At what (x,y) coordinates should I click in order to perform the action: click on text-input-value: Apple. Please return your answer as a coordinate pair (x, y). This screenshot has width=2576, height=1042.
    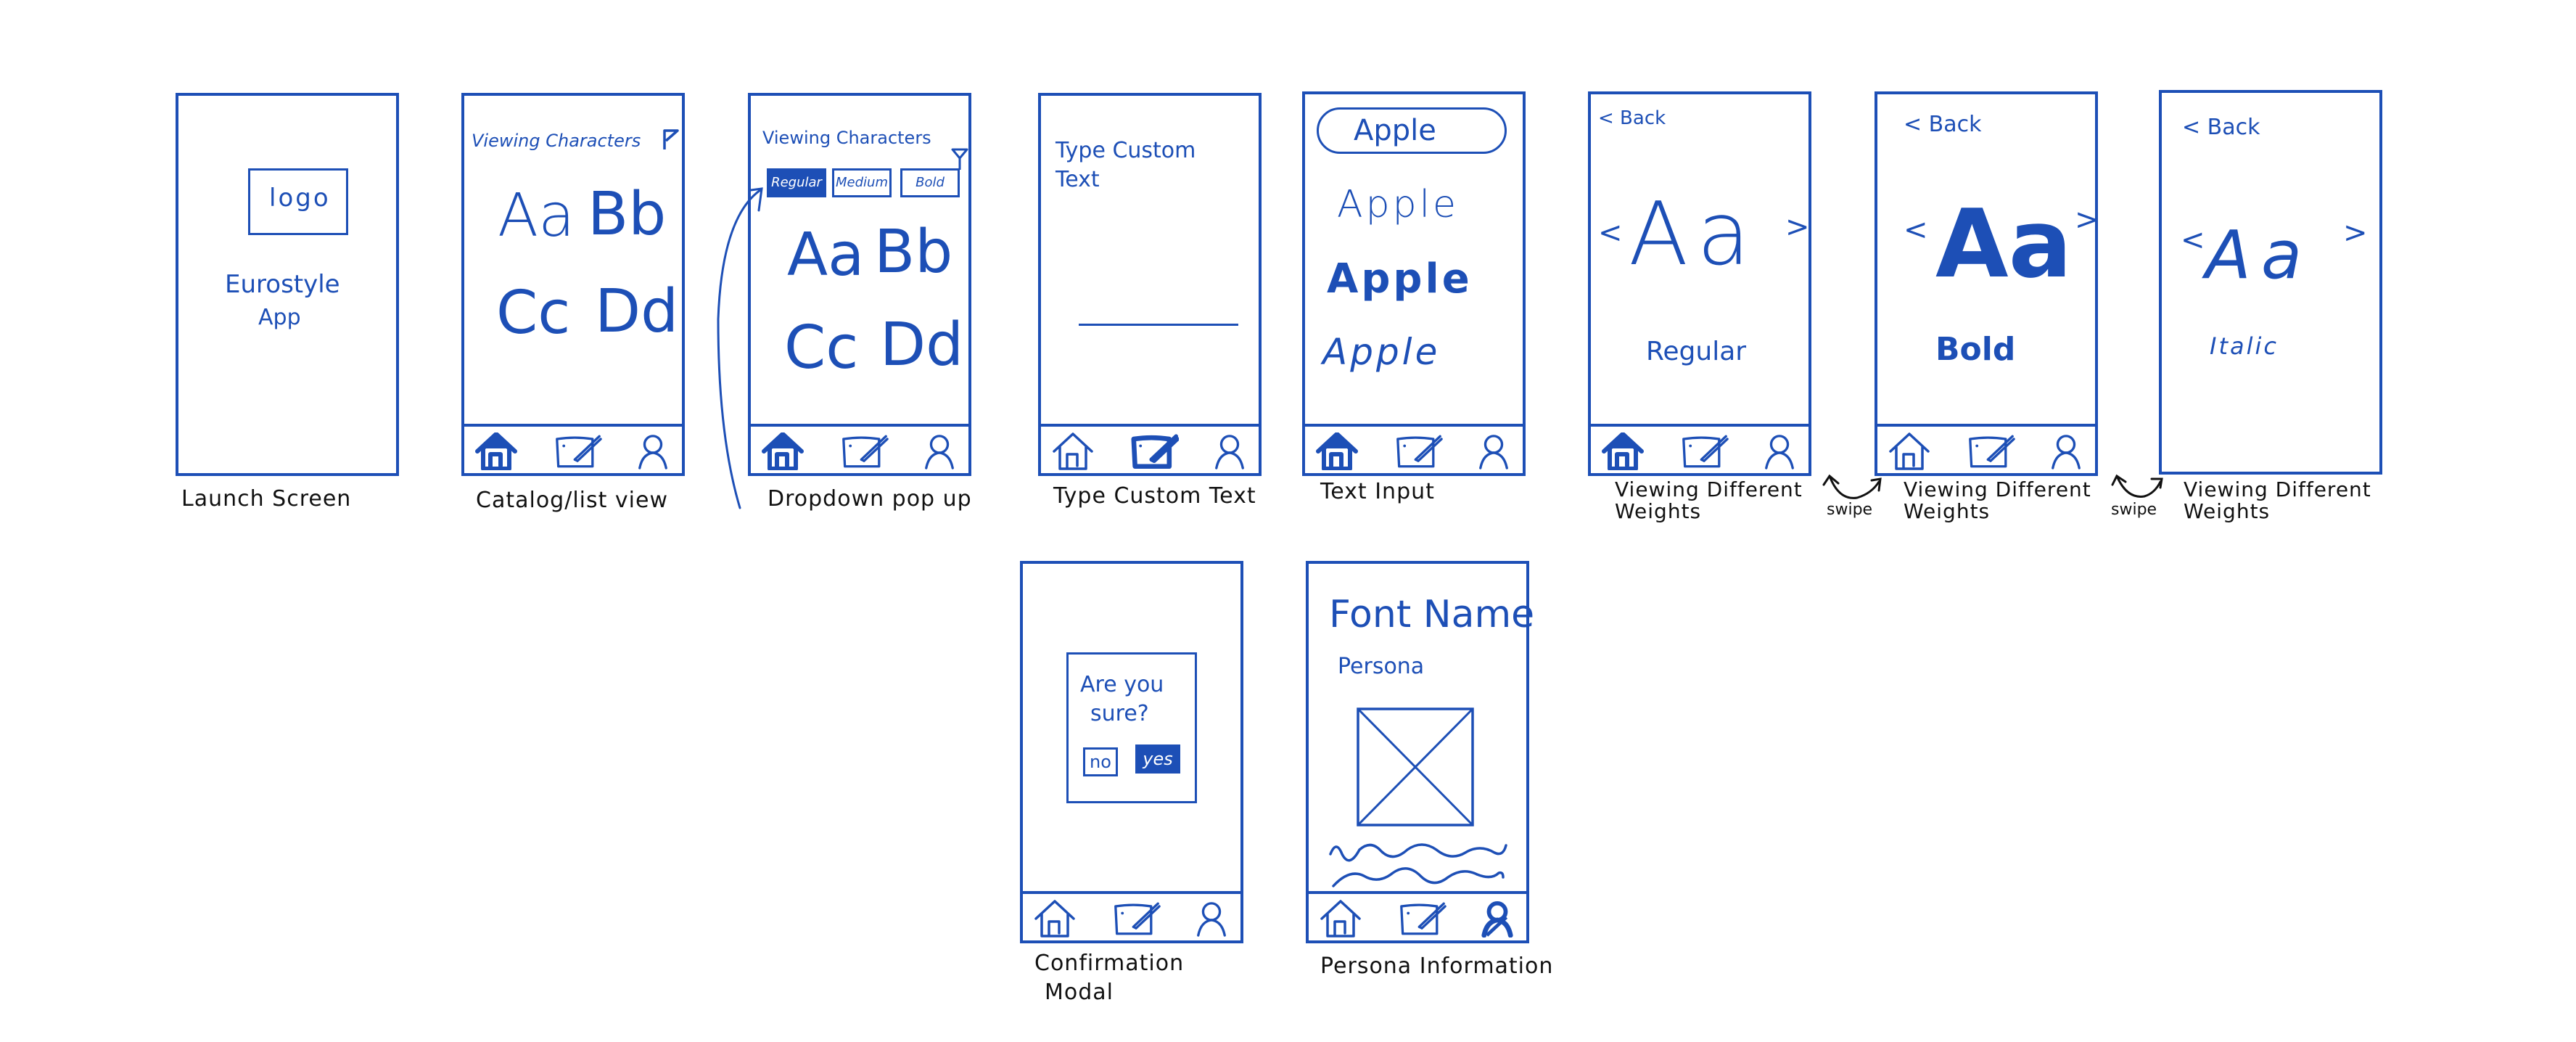
    Looking at the image, I should click on (1395, 131).